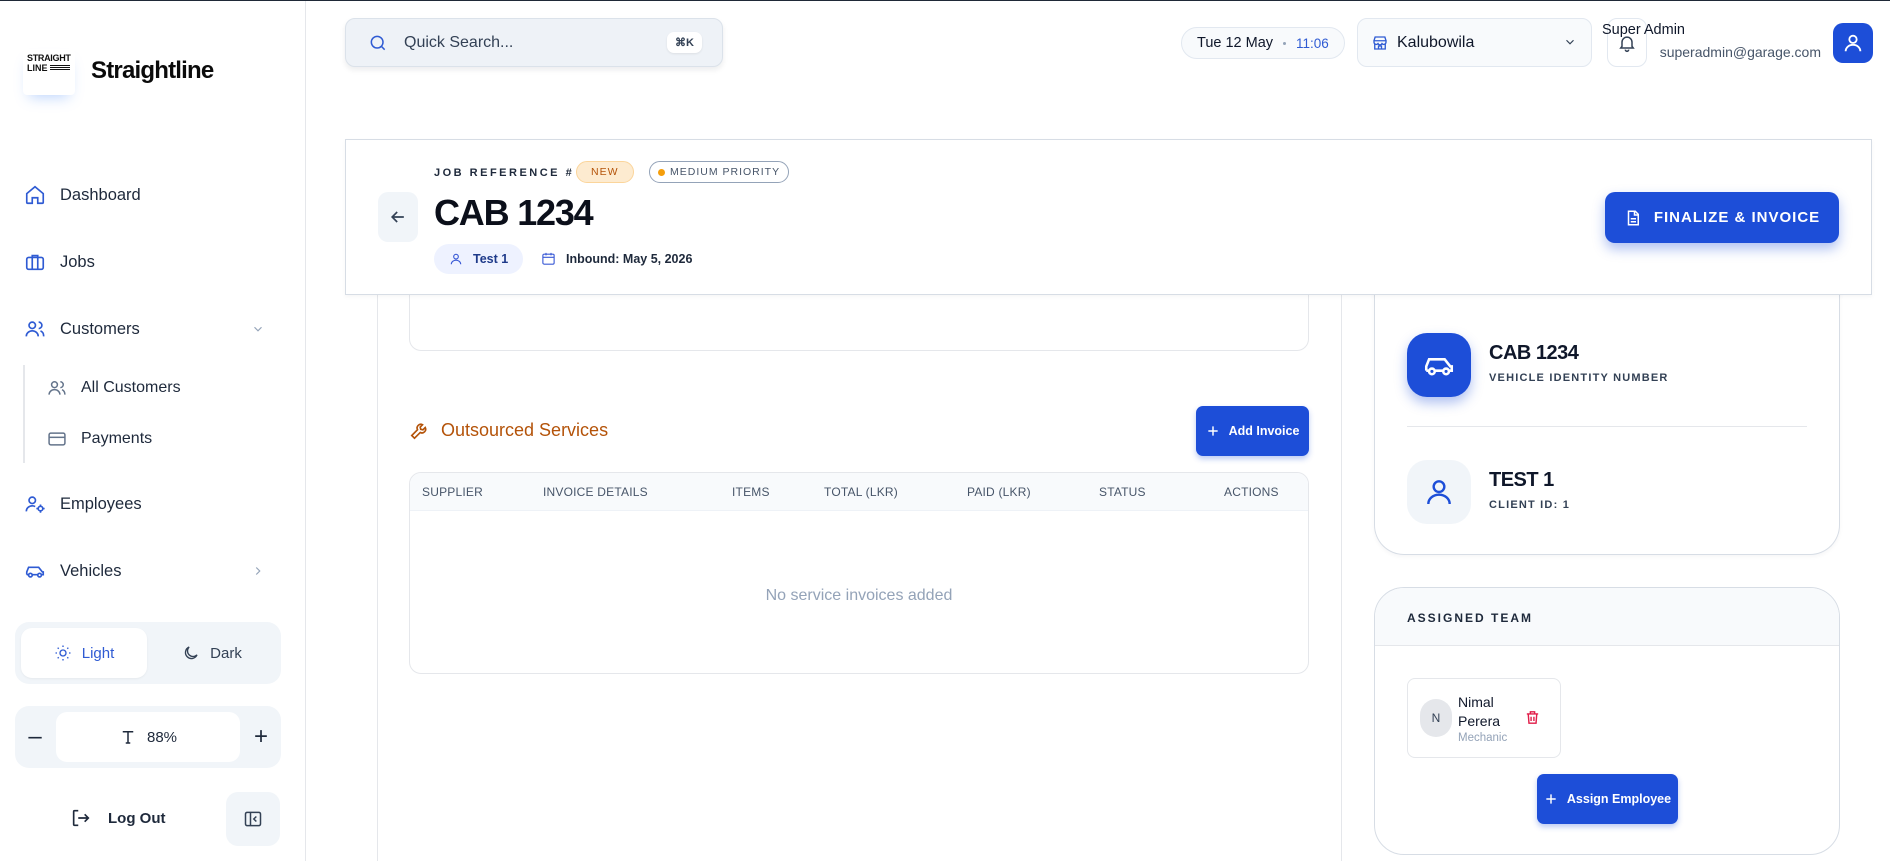  Describe the element at coordinates (258, 571) in the screenshot. I see `chevron-right-icon` at that location.